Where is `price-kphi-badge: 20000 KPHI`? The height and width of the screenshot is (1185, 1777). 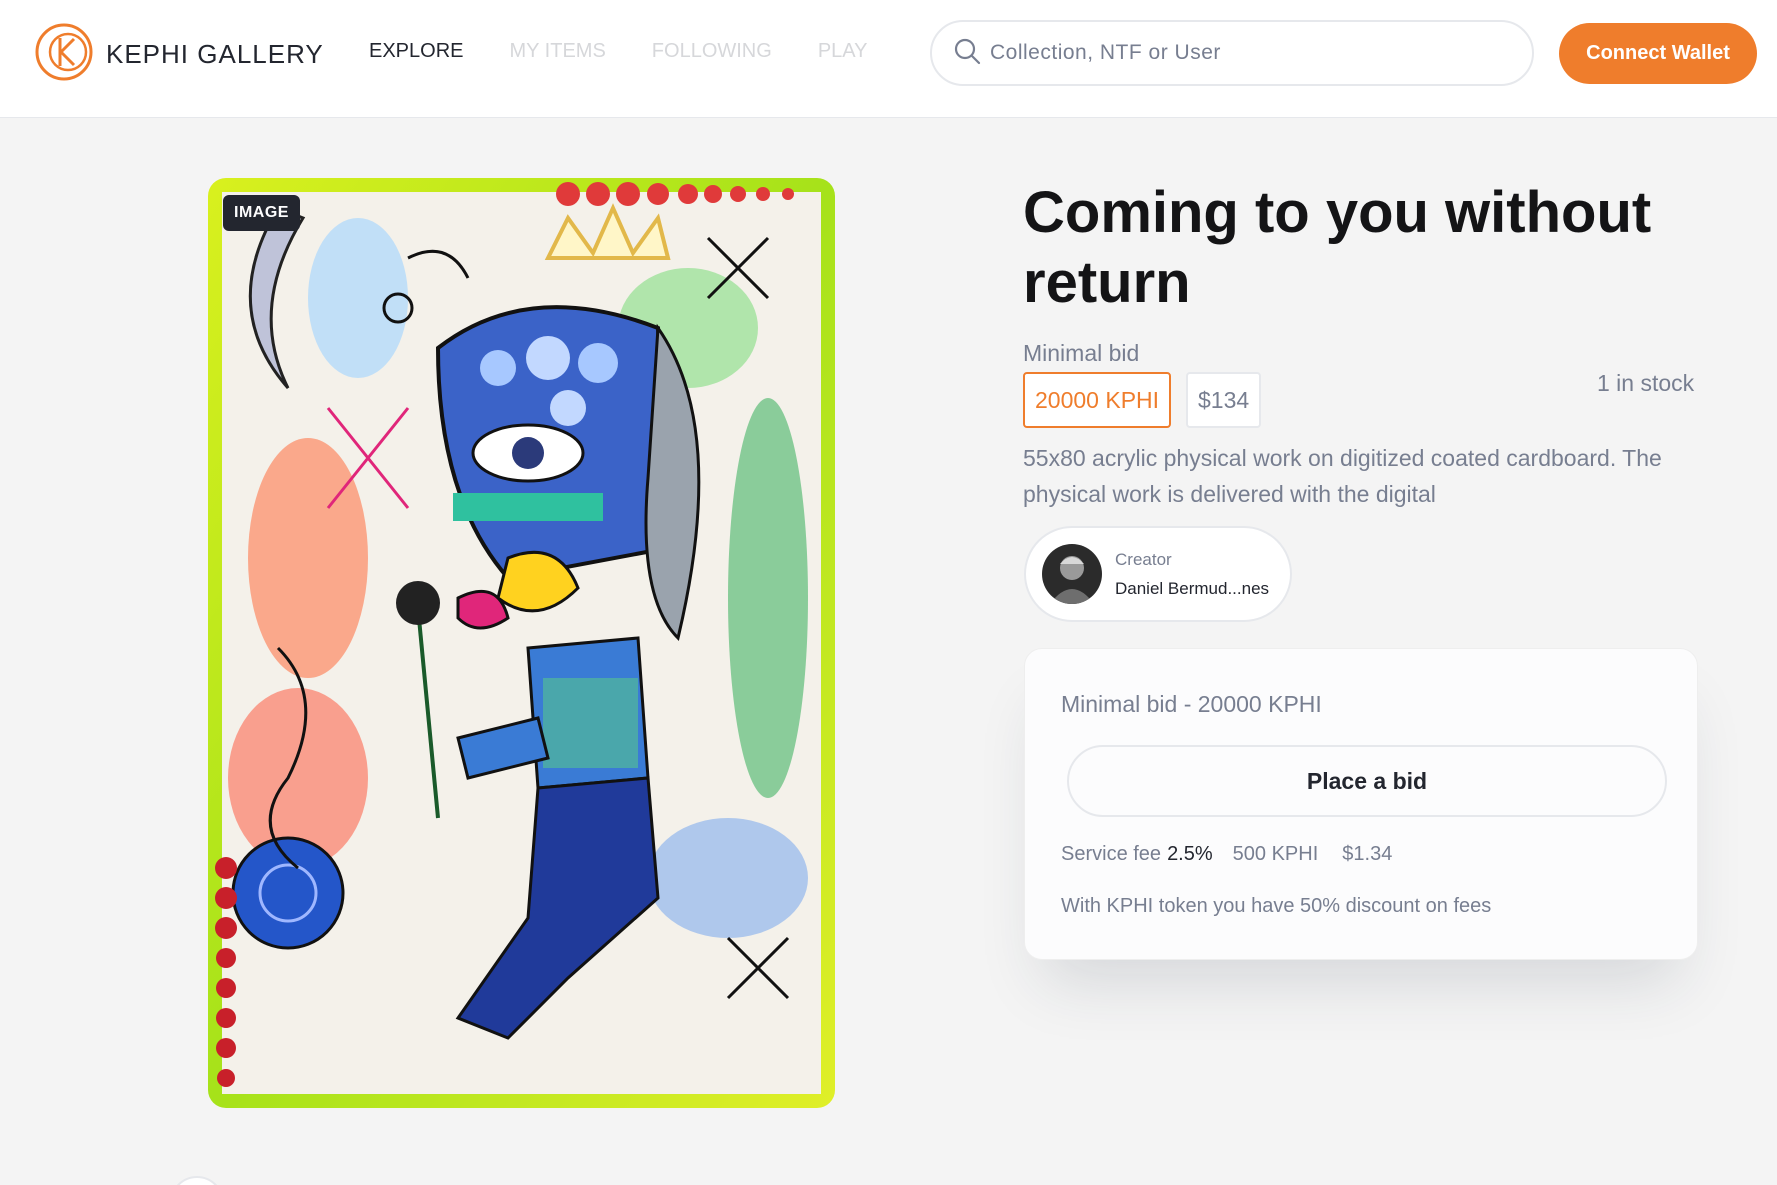 price-kphi-badge: 20000 KPHI is located at coordinates (1097, 400).